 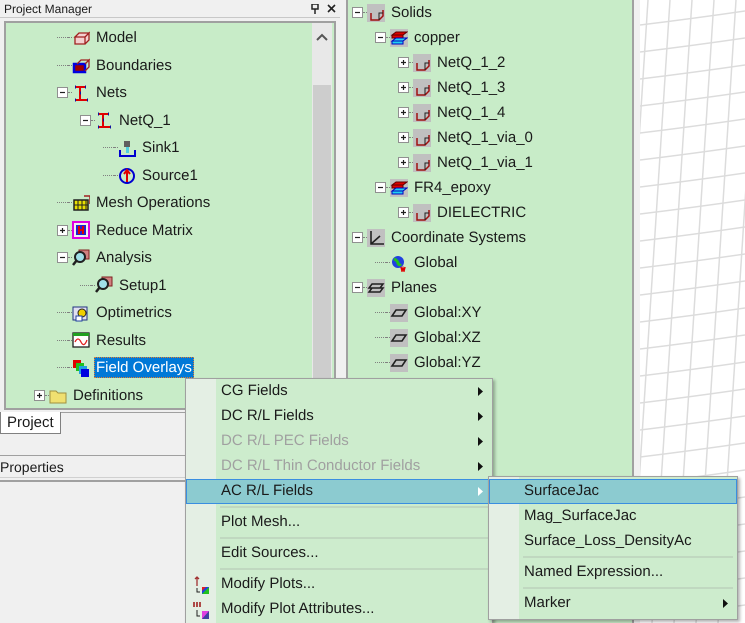 I want to click on tree-item: Optimetrics, so click(x=134, y=313).